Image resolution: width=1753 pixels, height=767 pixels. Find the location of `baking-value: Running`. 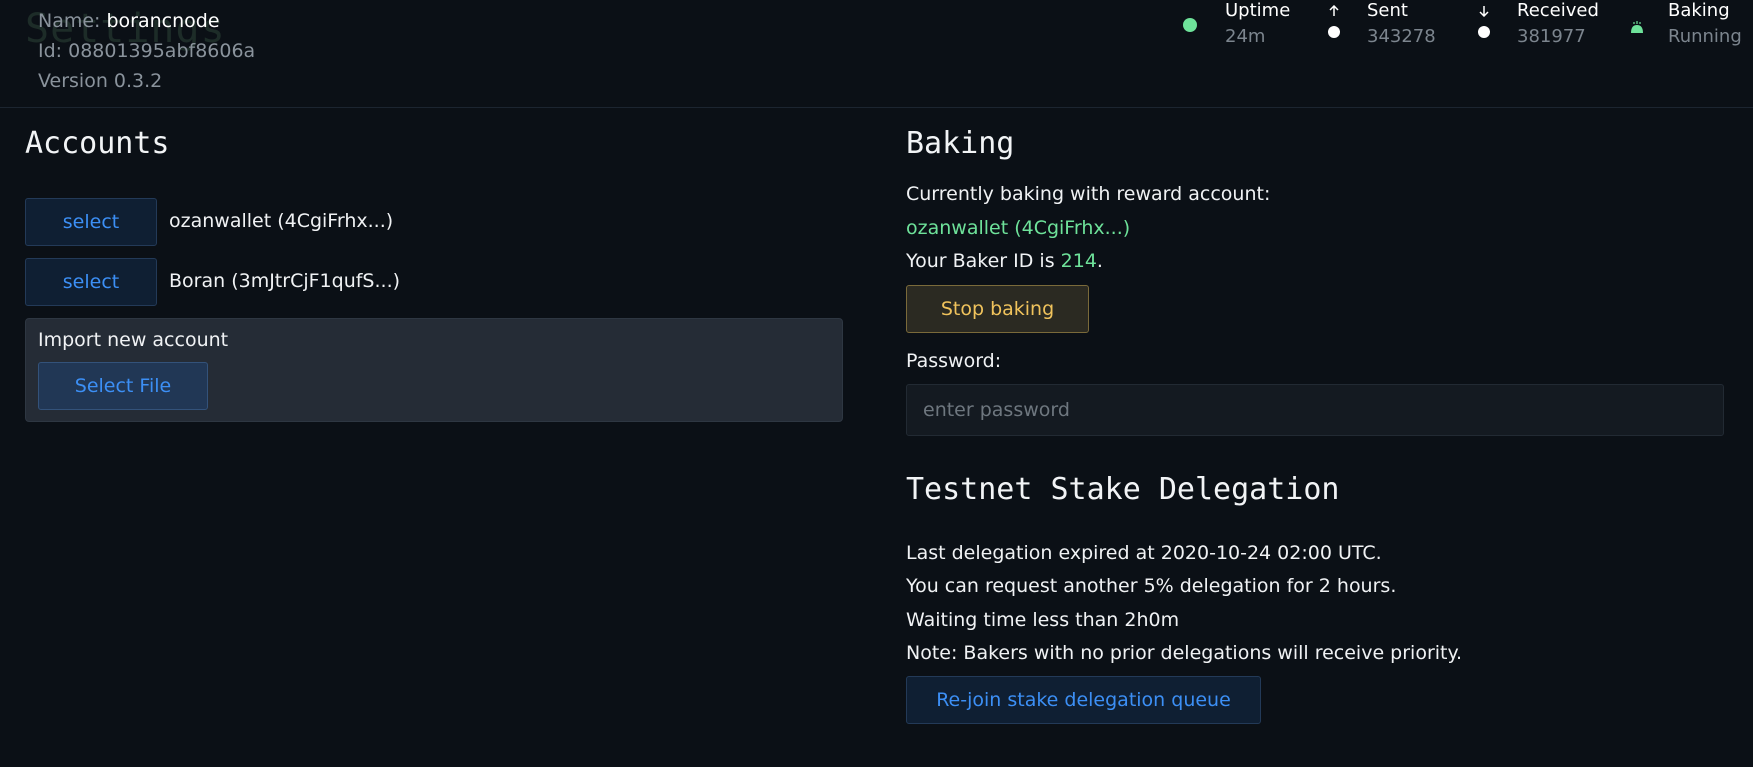

baking-value: Running is located at coordinates (1705, 36).